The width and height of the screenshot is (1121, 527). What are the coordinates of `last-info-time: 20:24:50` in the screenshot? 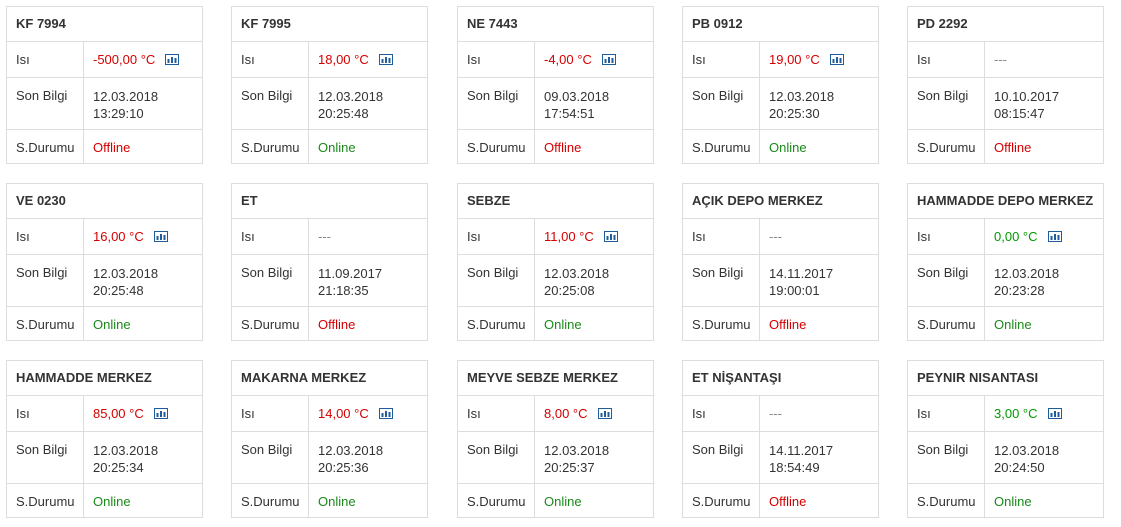 It's located at (1019, 467).